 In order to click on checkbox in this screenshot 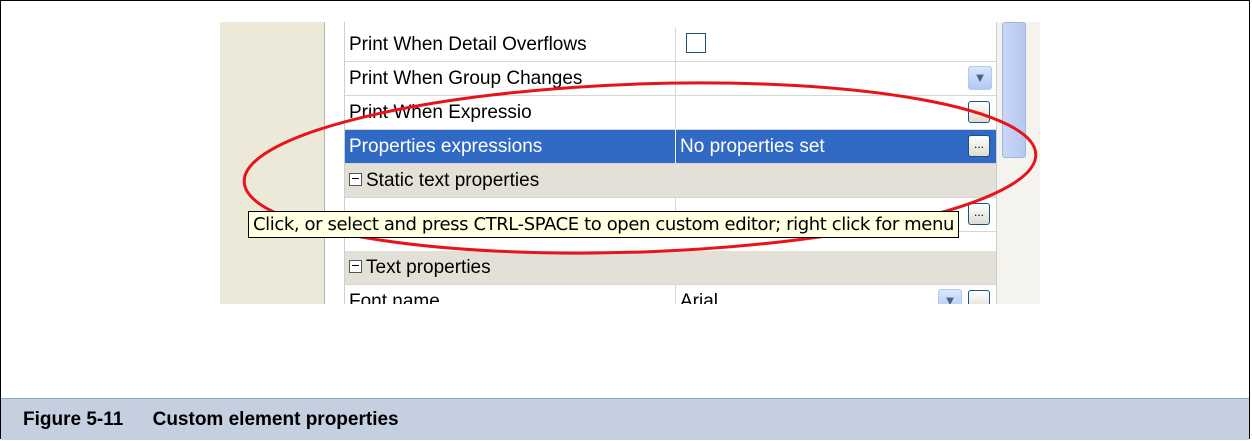, I will do `click(696, 43)`.